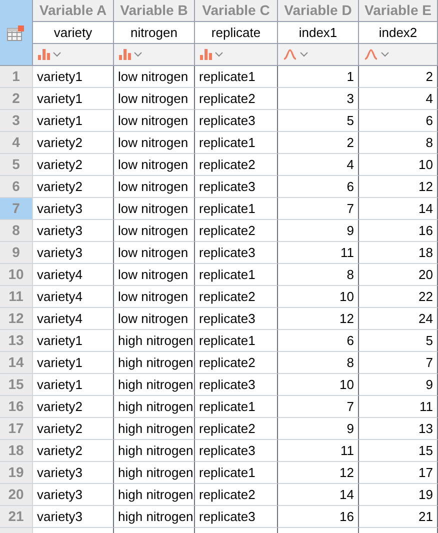 The height and width of the screenshot is (533, 438). What do you see at coordinates (16, 275) in the screenshot?
I see `row-number: 10` at bounding box center [16, 275].